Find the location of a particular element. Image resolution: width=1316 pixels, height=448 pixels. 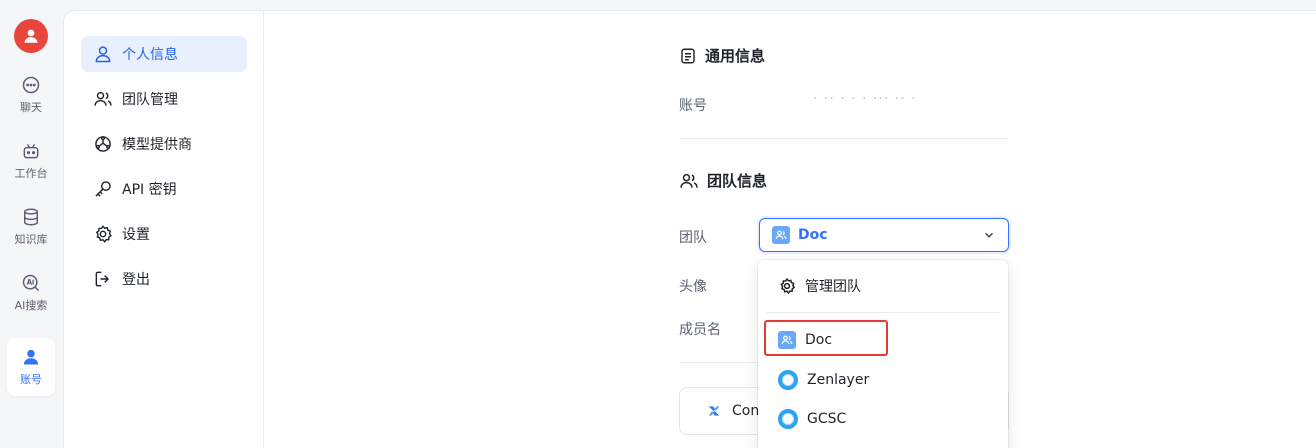

ai-search-icon is located at coordinates (31, 283).